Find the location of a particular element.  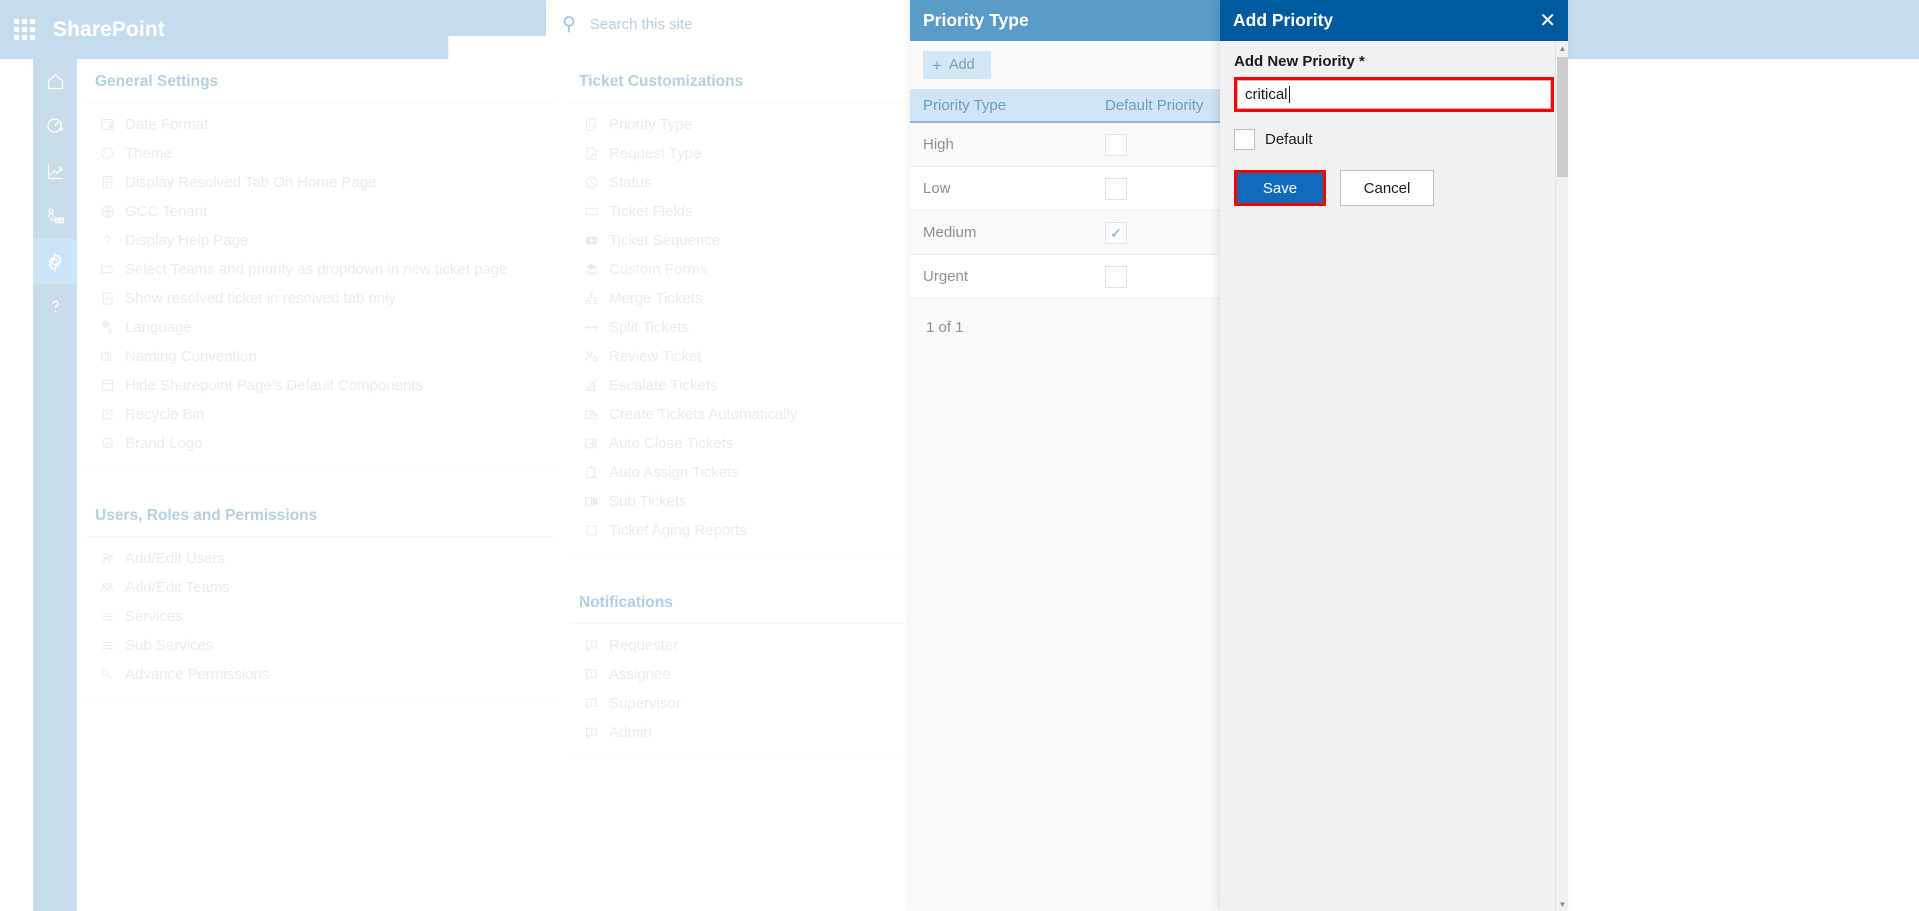

setting-ticket-sequence: Ticket Sequence is located at coordinates (744, 240).